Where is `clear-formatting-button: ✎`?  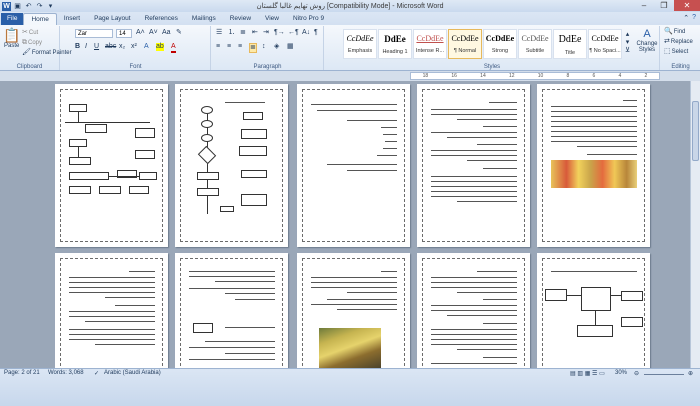
clear-formatting-button: ✎ is located at coordinates (179, 33).